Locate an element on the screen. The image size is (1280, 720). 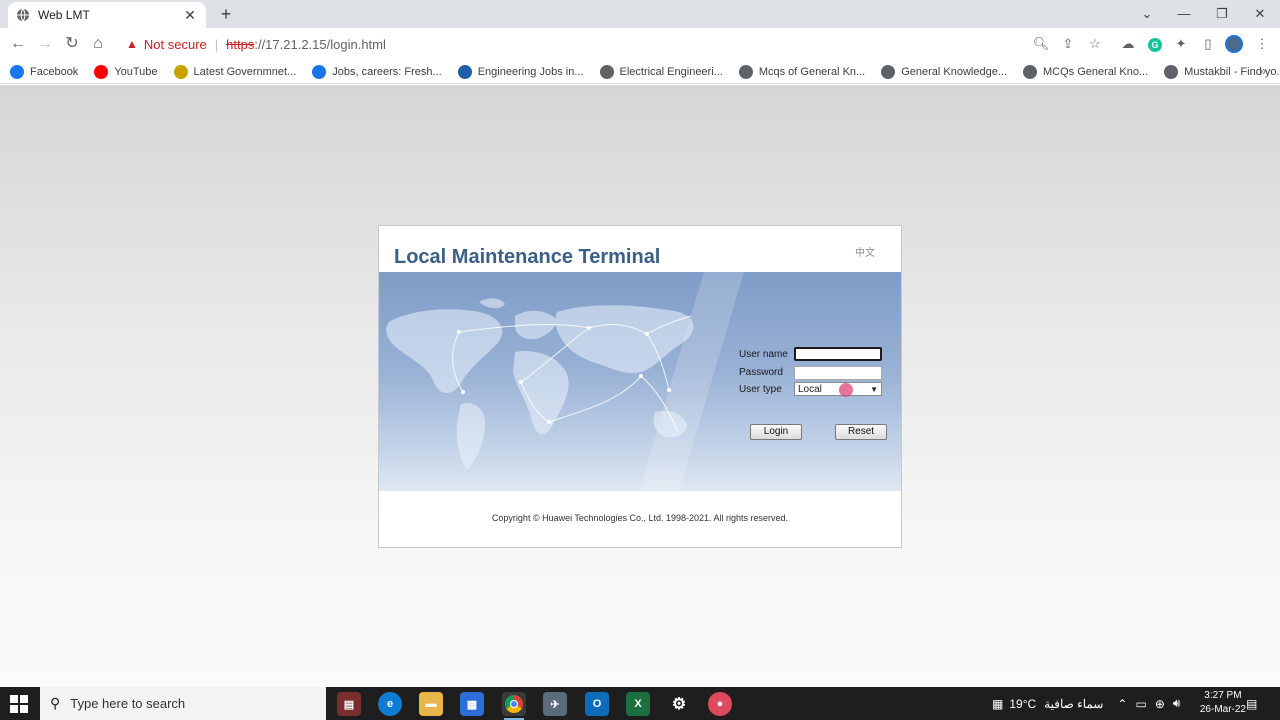
extensions-puzzle-icon: ✦ is located at coordinates (1181, 44).